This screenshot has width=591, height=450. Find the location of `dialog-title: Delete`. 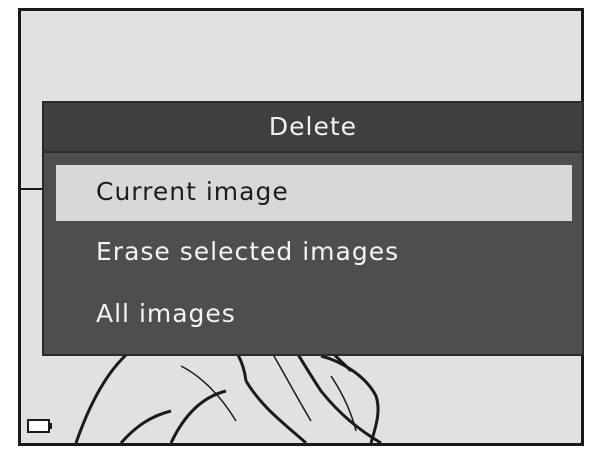

dialog-title: Delete is located at coordinates (313, 126).